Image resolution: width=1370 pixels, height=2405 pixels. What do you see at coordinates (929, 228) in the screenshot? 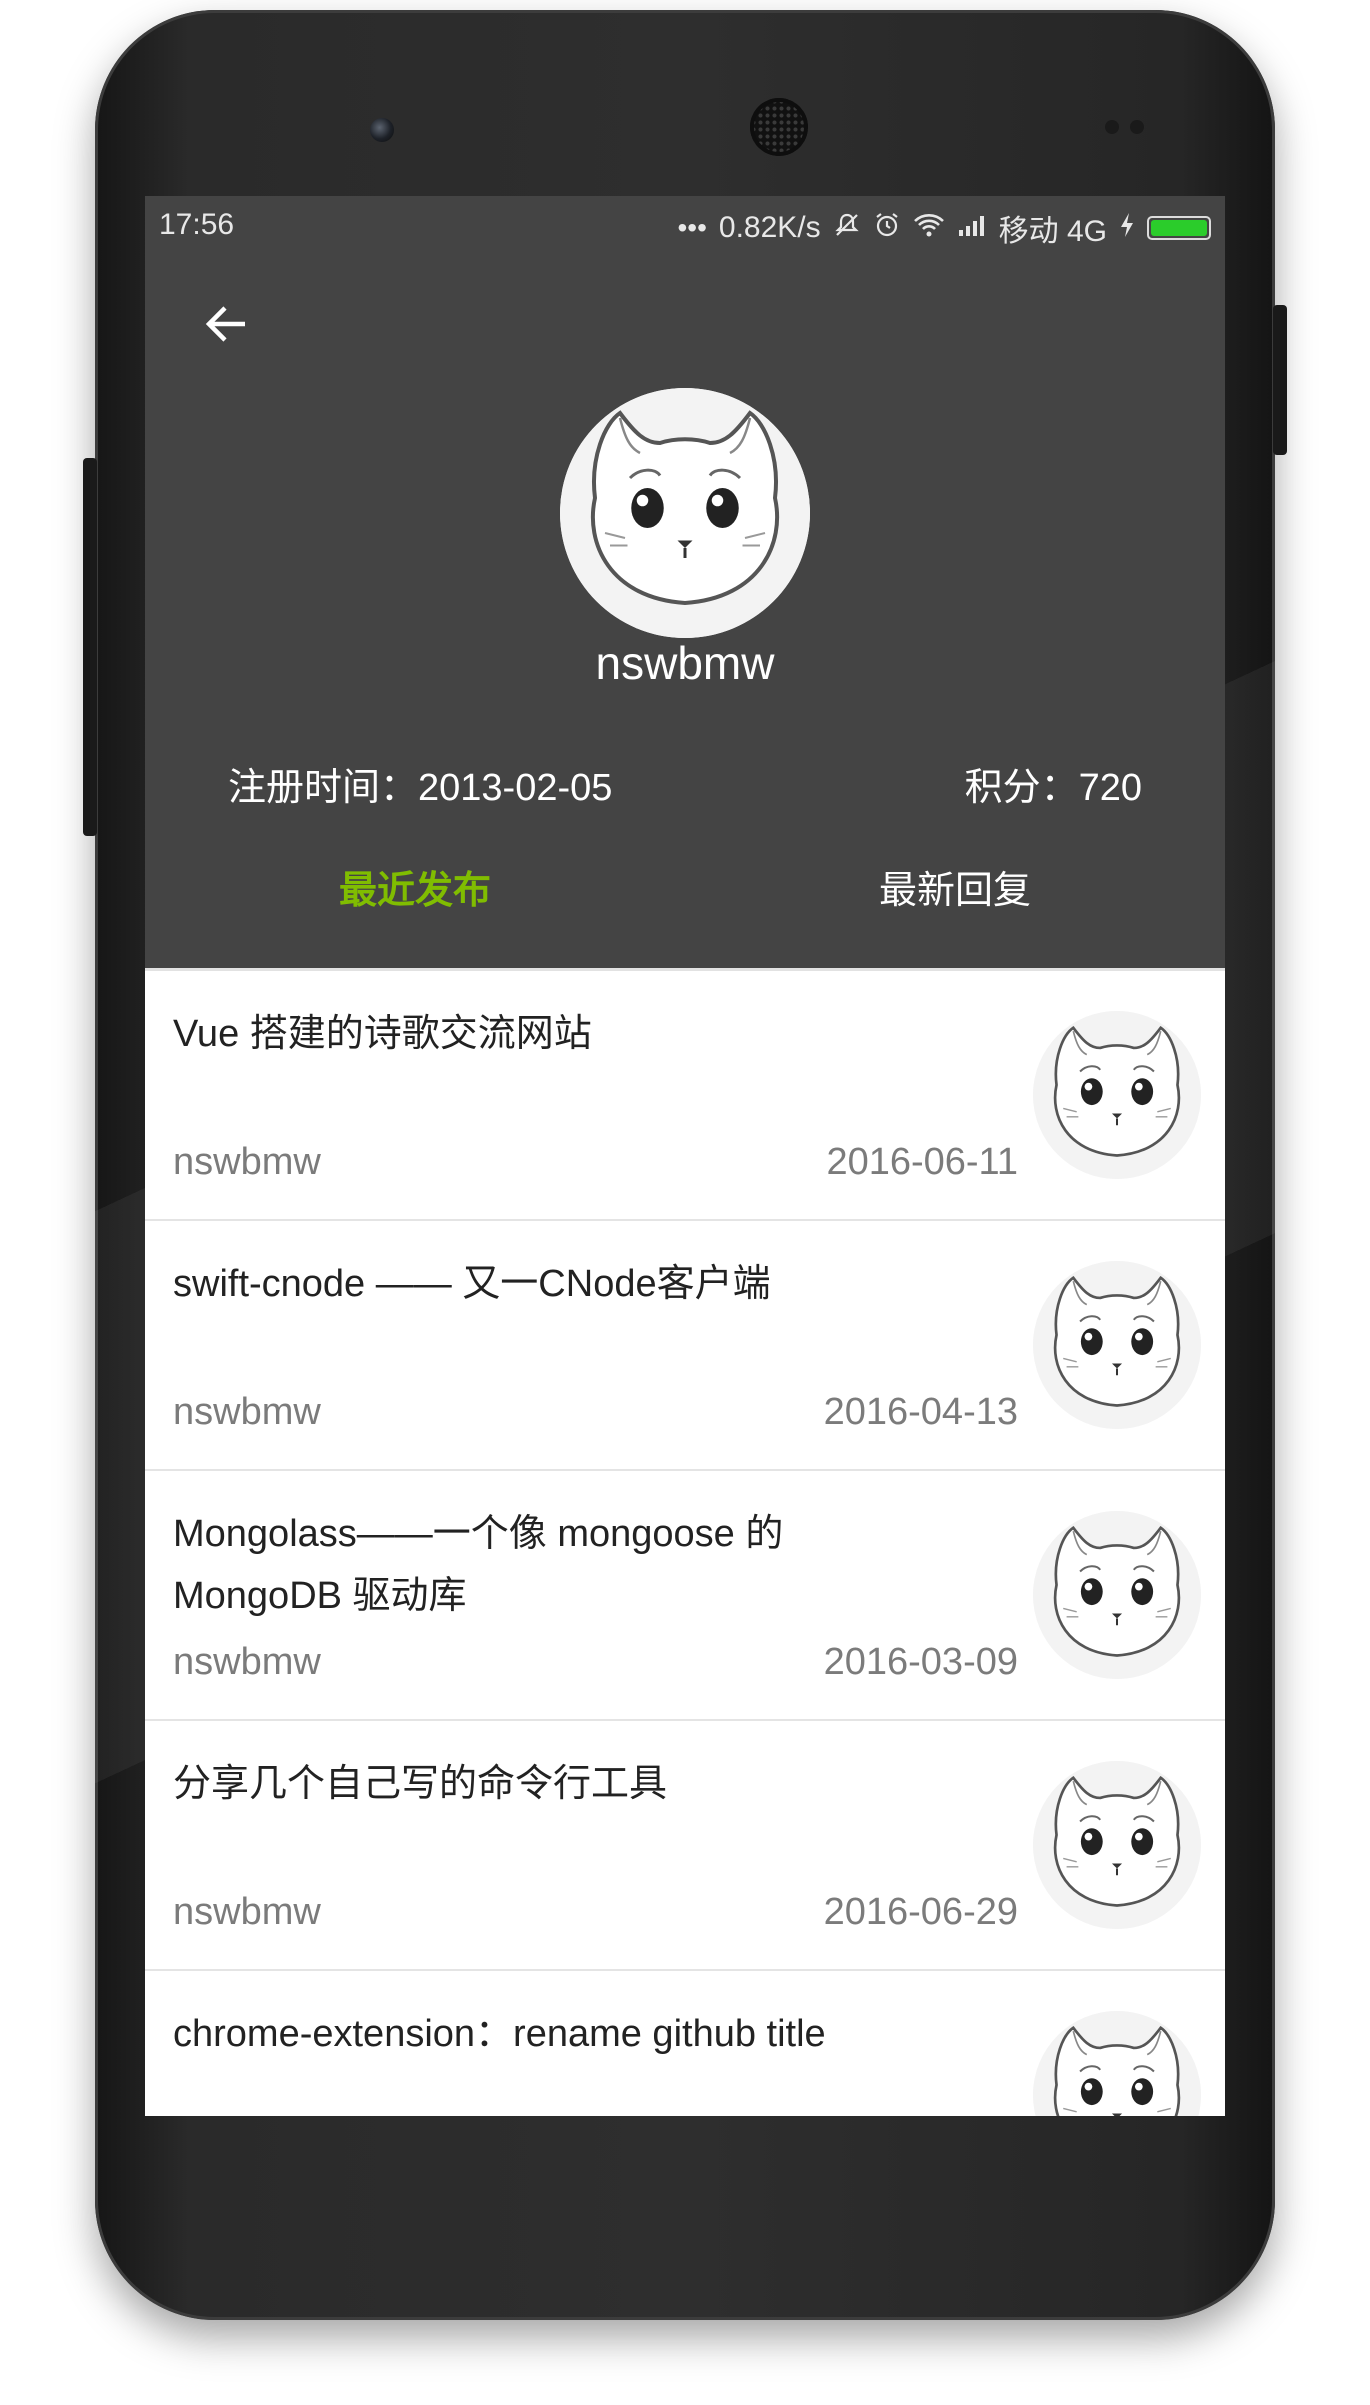
I see `wifi-icon` at bounding box center [929, 228].